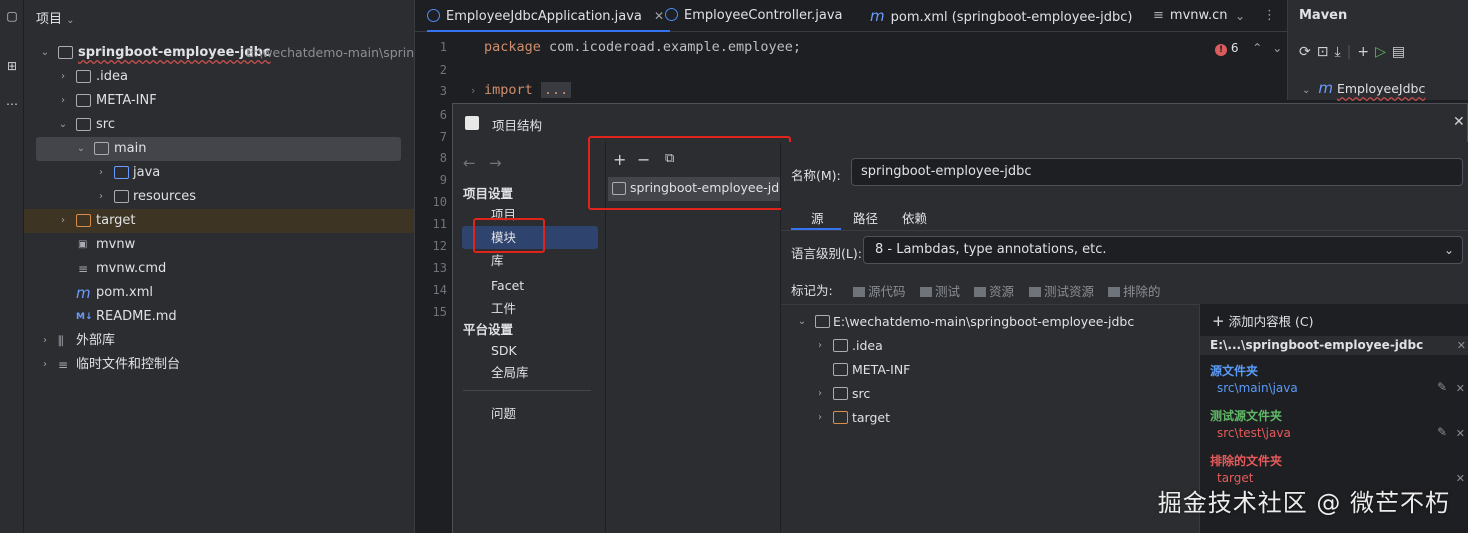 This screenshot has height=533, width=1468. I want to click on tree-item-pom-xml: m pom.xml, so click(219, 293).